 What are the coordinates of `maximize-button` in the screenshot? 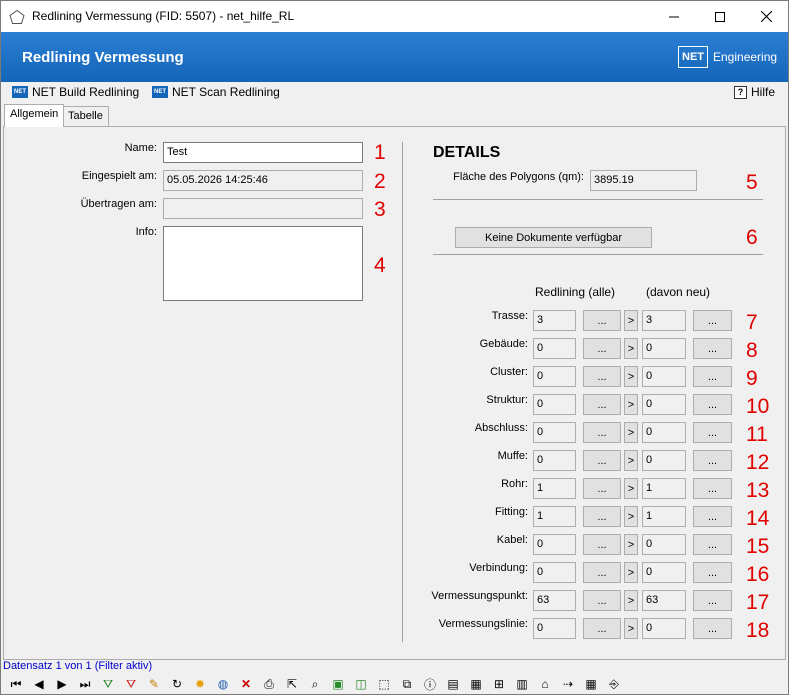 It's located at (720, 16).